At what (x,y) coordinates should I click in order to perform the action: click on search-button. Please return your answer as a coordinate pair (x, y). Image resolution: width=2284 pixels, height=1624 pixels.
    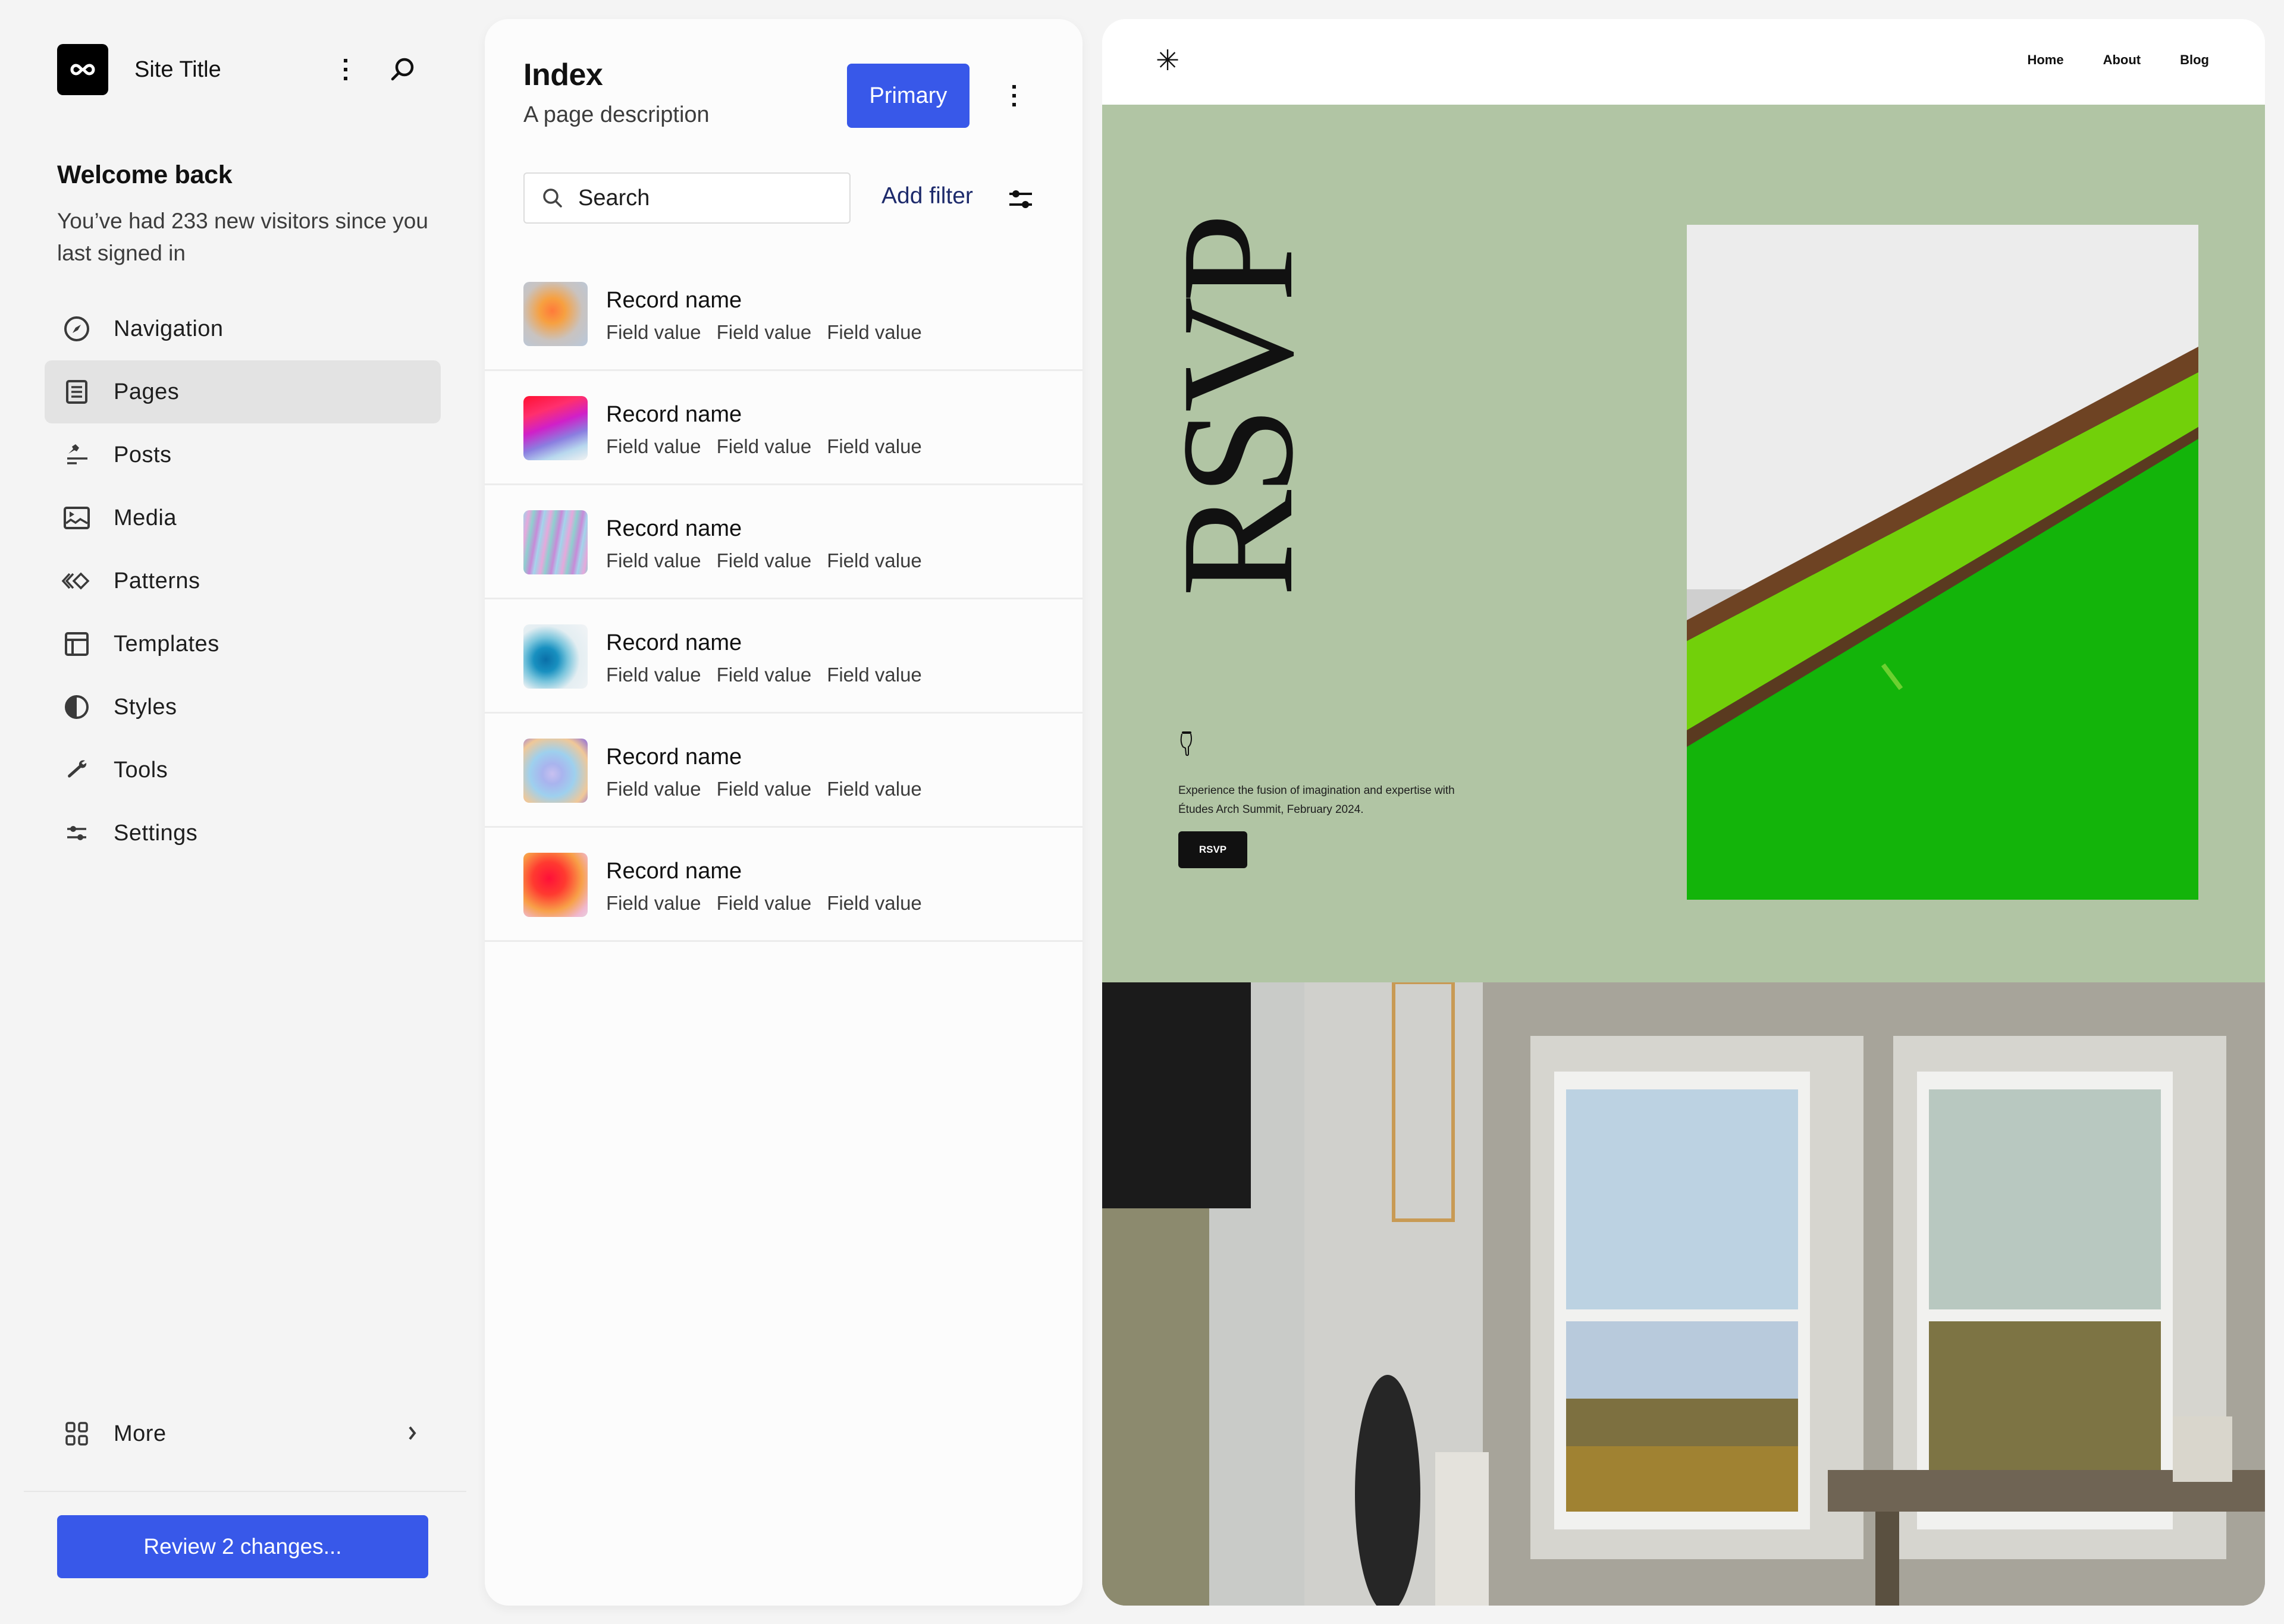
    Looking at the image, I should click on (402, 69).